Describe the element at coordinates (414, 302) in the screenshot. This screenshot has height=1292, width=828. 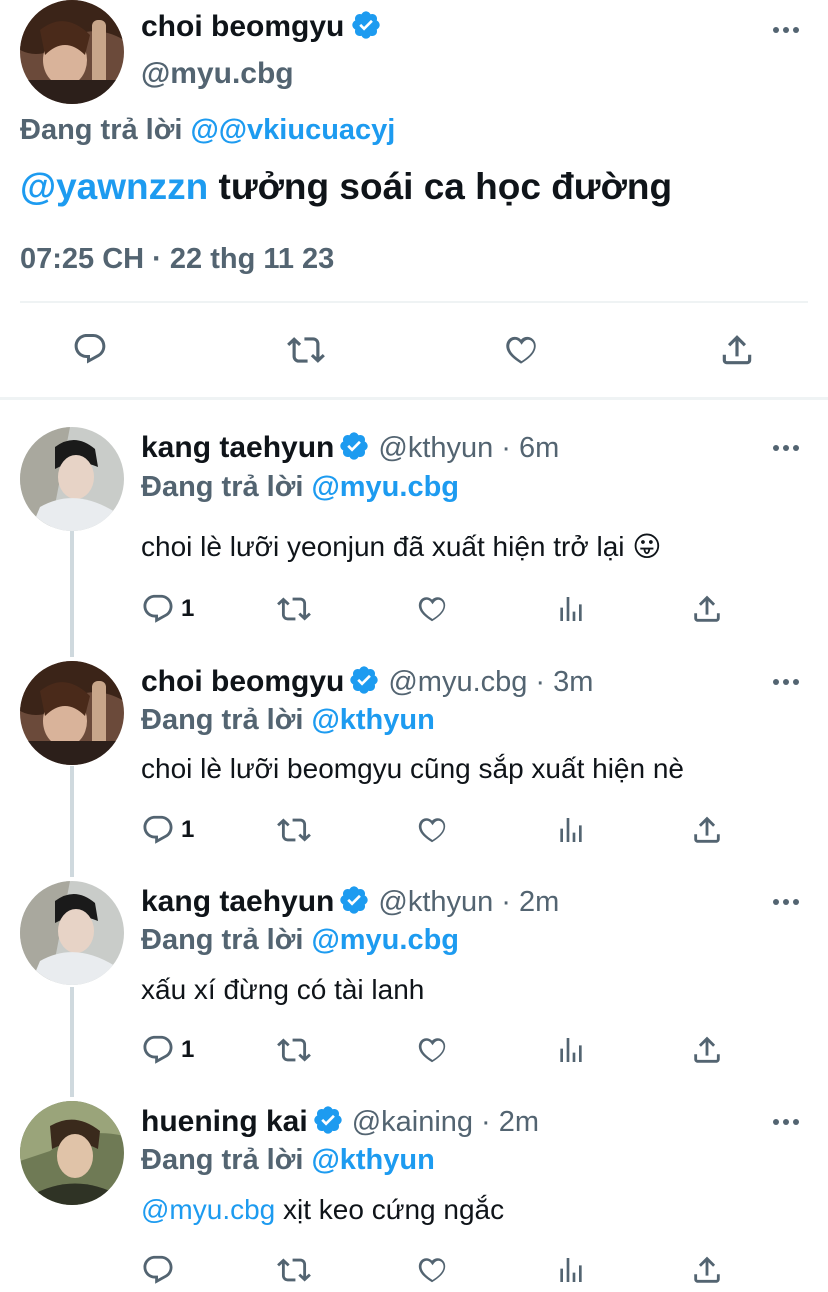
I see `divider` at that location.